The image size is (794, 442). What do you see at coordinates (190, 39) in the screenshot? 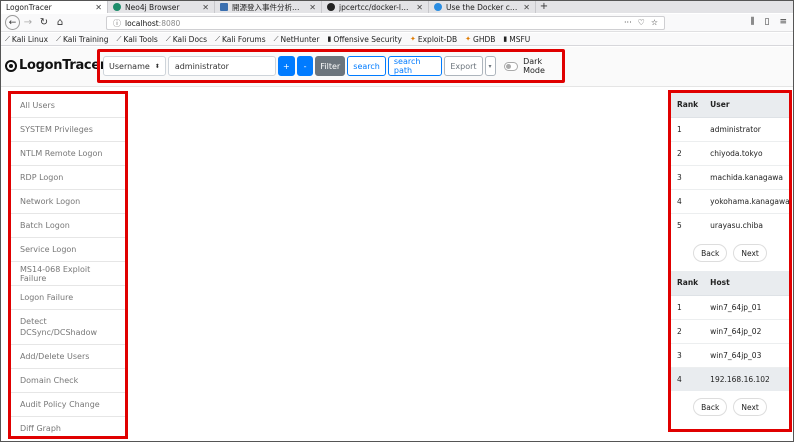
I see `bookmark-label: Kali Docs` at bounding box center [190, 39].